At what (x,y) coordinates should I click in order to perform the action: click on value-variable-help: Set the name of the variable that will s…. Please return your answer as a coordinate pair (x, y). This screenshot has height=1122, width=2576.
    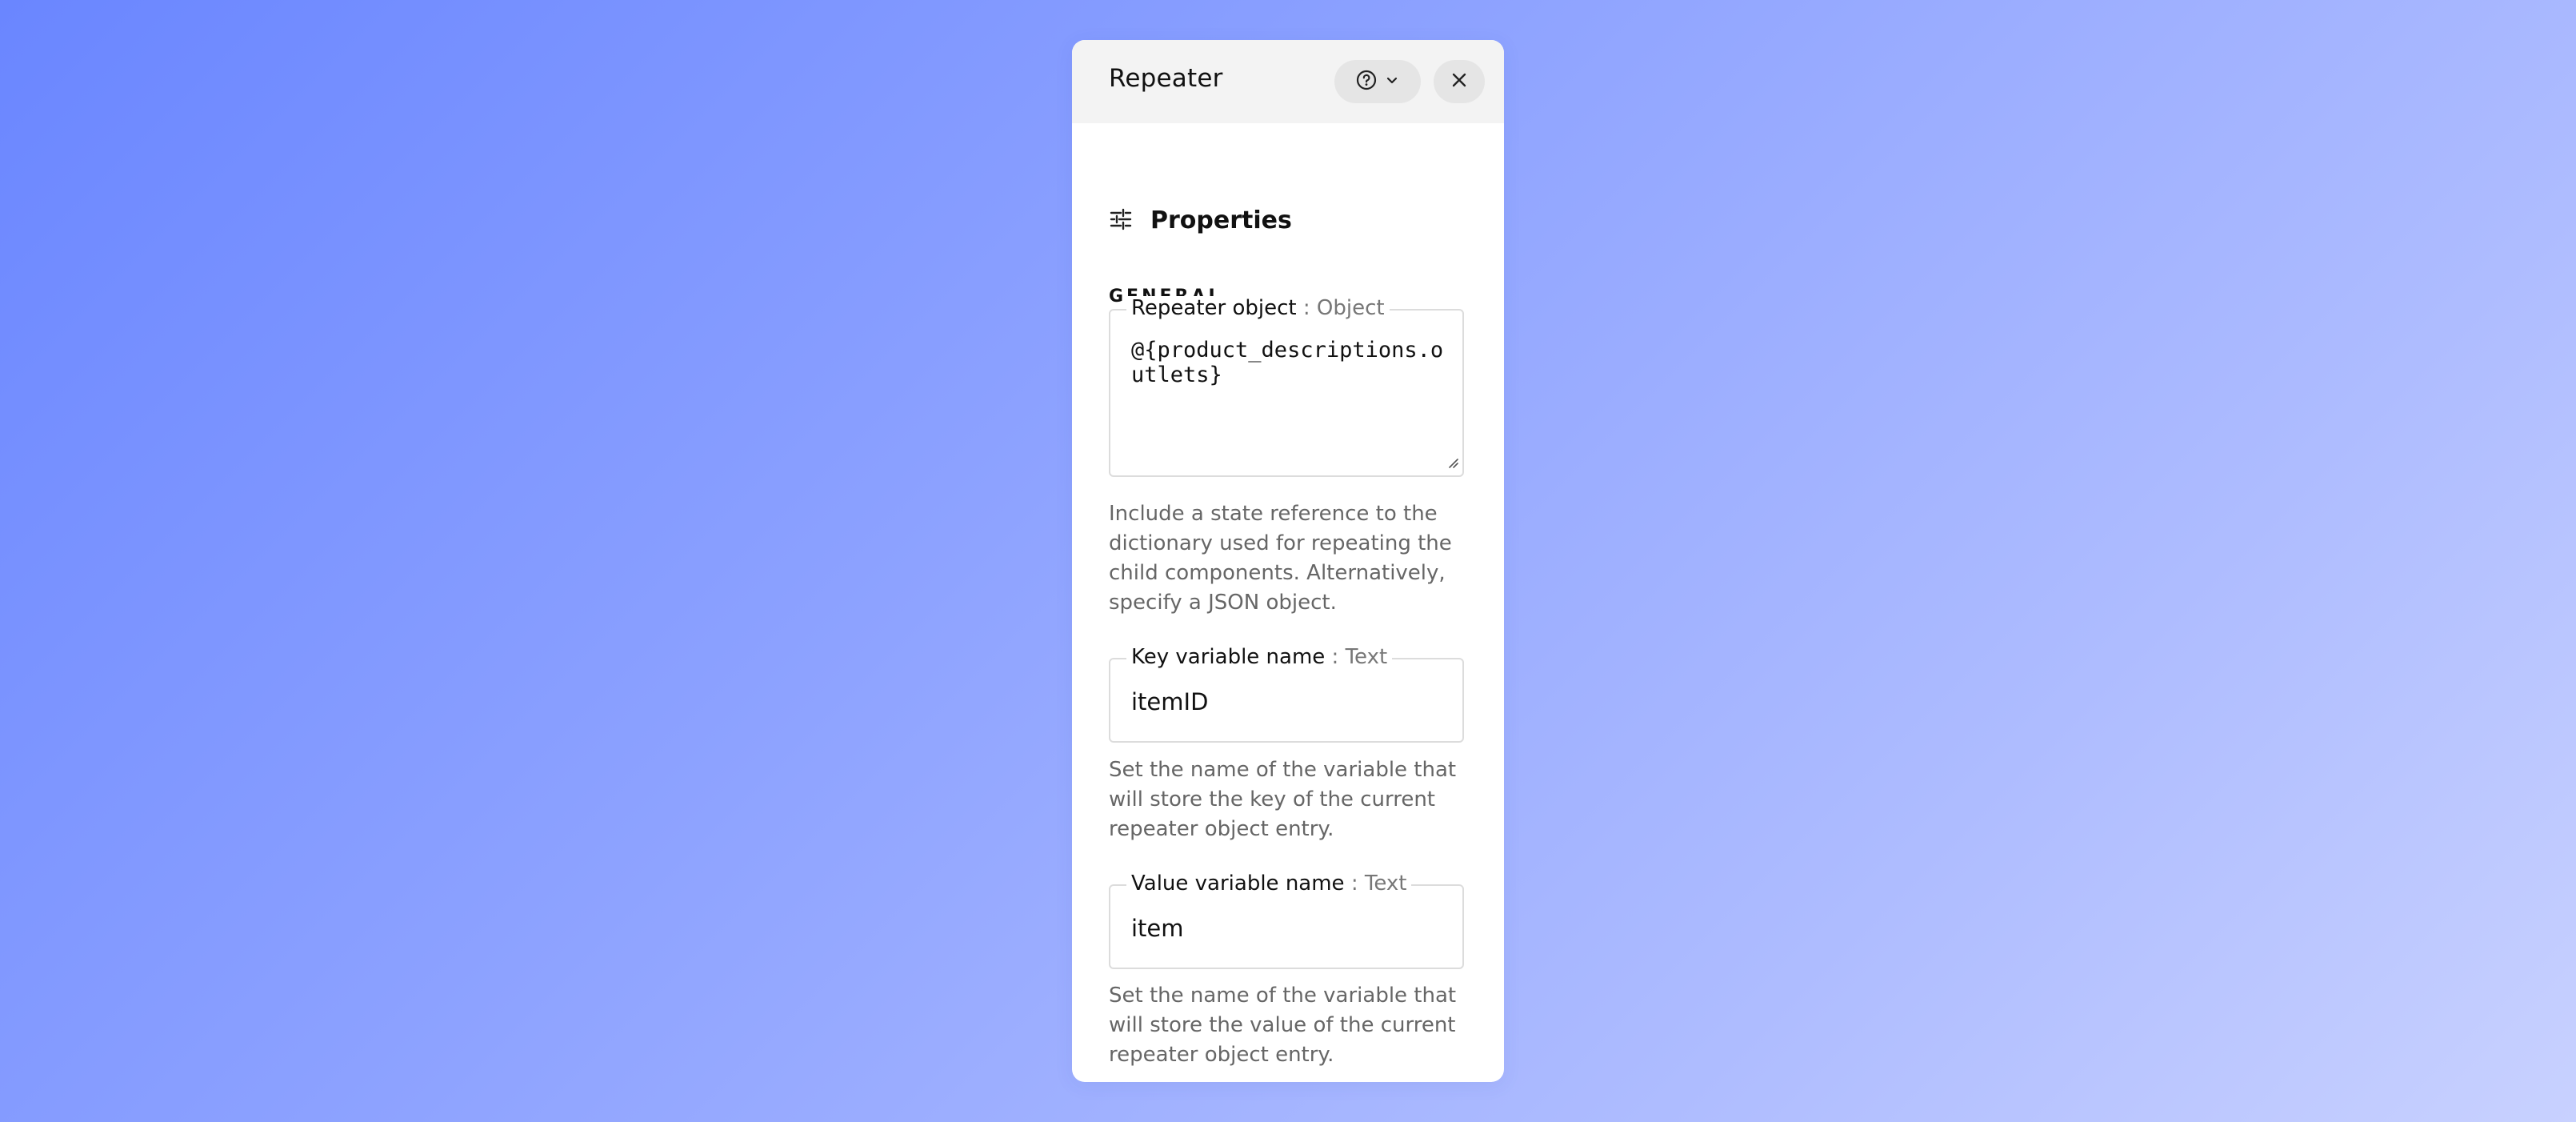
    Looking at the image, I should click on (1283, 1025).